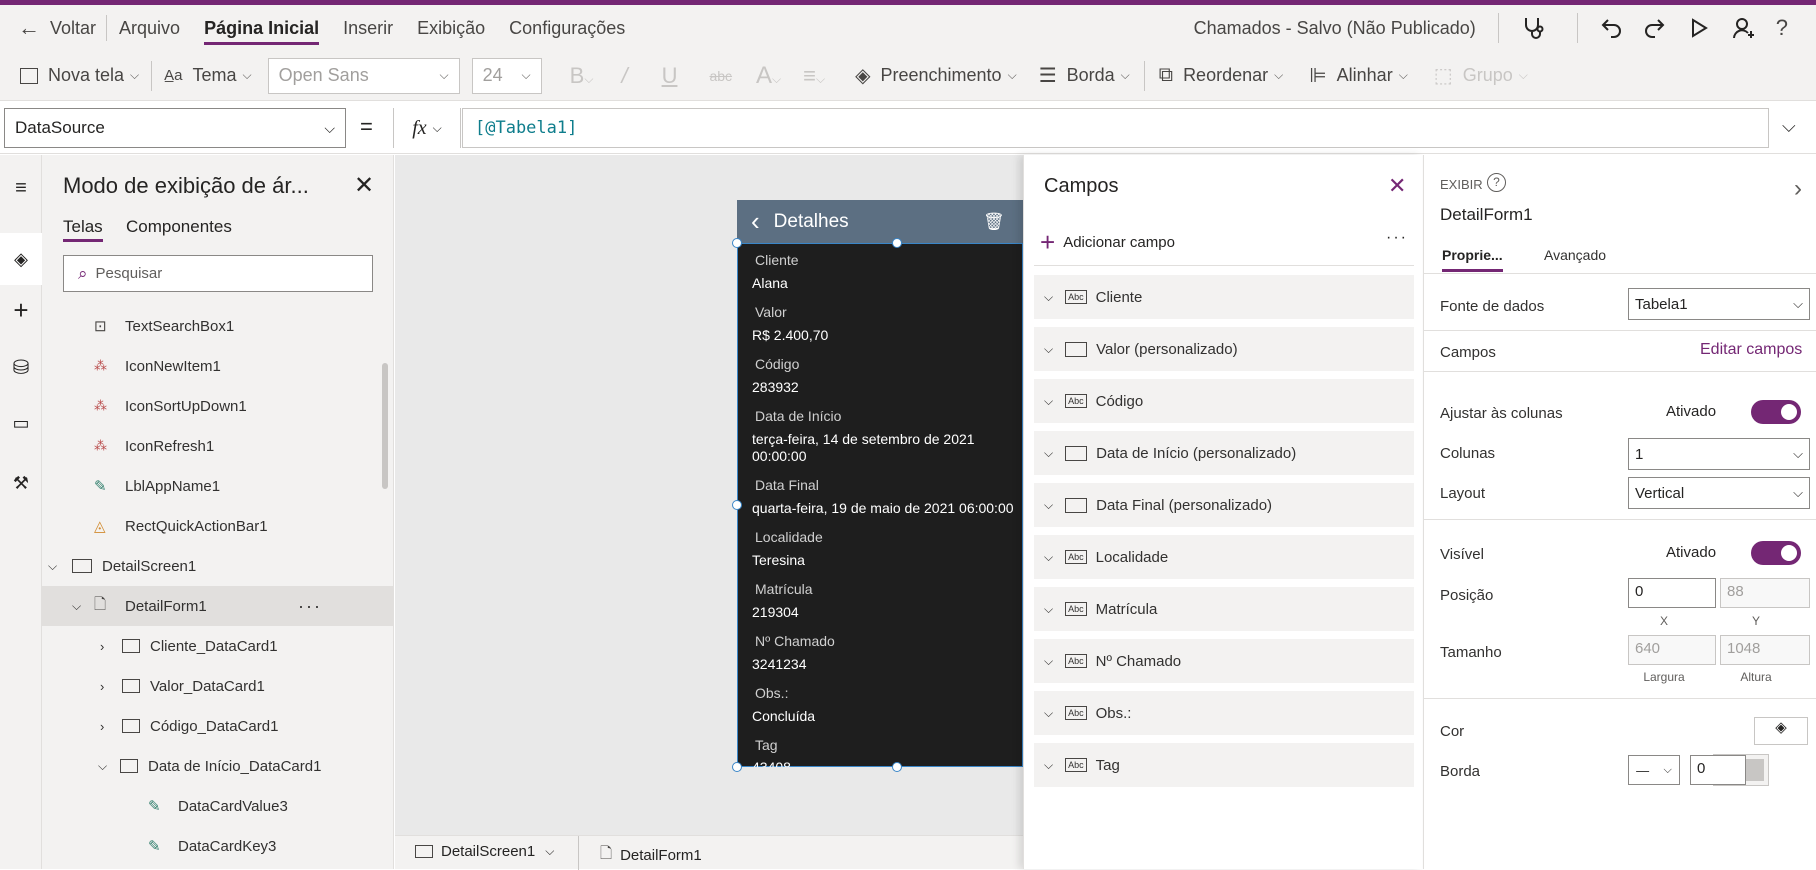 This screenshot has width=1816, height=870. Describe the element at coordinates (1798, 189) in the screenshot. I see `collapse-panel-icon: ›` at that location.